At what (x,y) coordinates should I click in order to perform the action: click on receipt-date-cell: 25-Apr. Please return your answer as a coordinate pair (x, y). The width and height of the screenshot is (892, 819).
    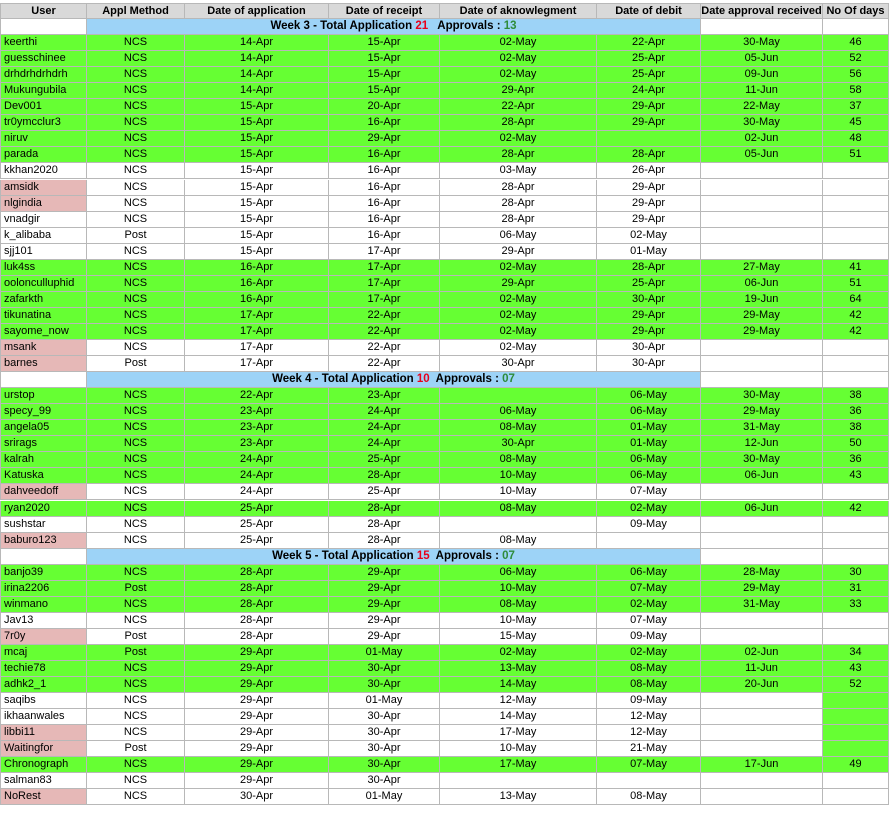
    Looking at the image, I should click on (384, 492).